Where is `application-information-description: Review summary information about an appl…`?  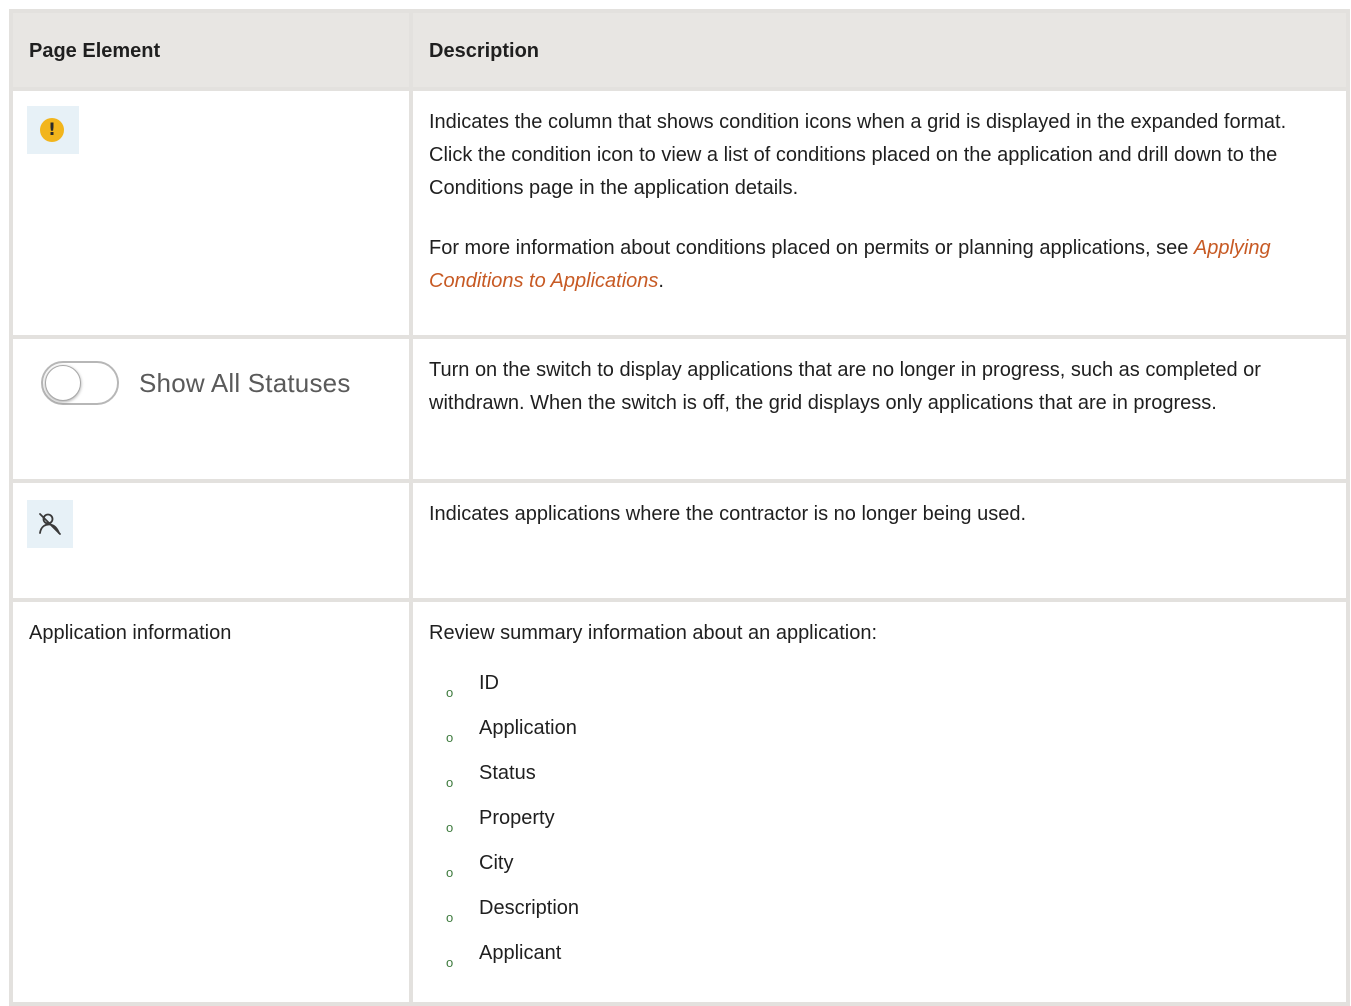 application-information-description: Review summary information about an appl… is located at coordinates (653, 633).